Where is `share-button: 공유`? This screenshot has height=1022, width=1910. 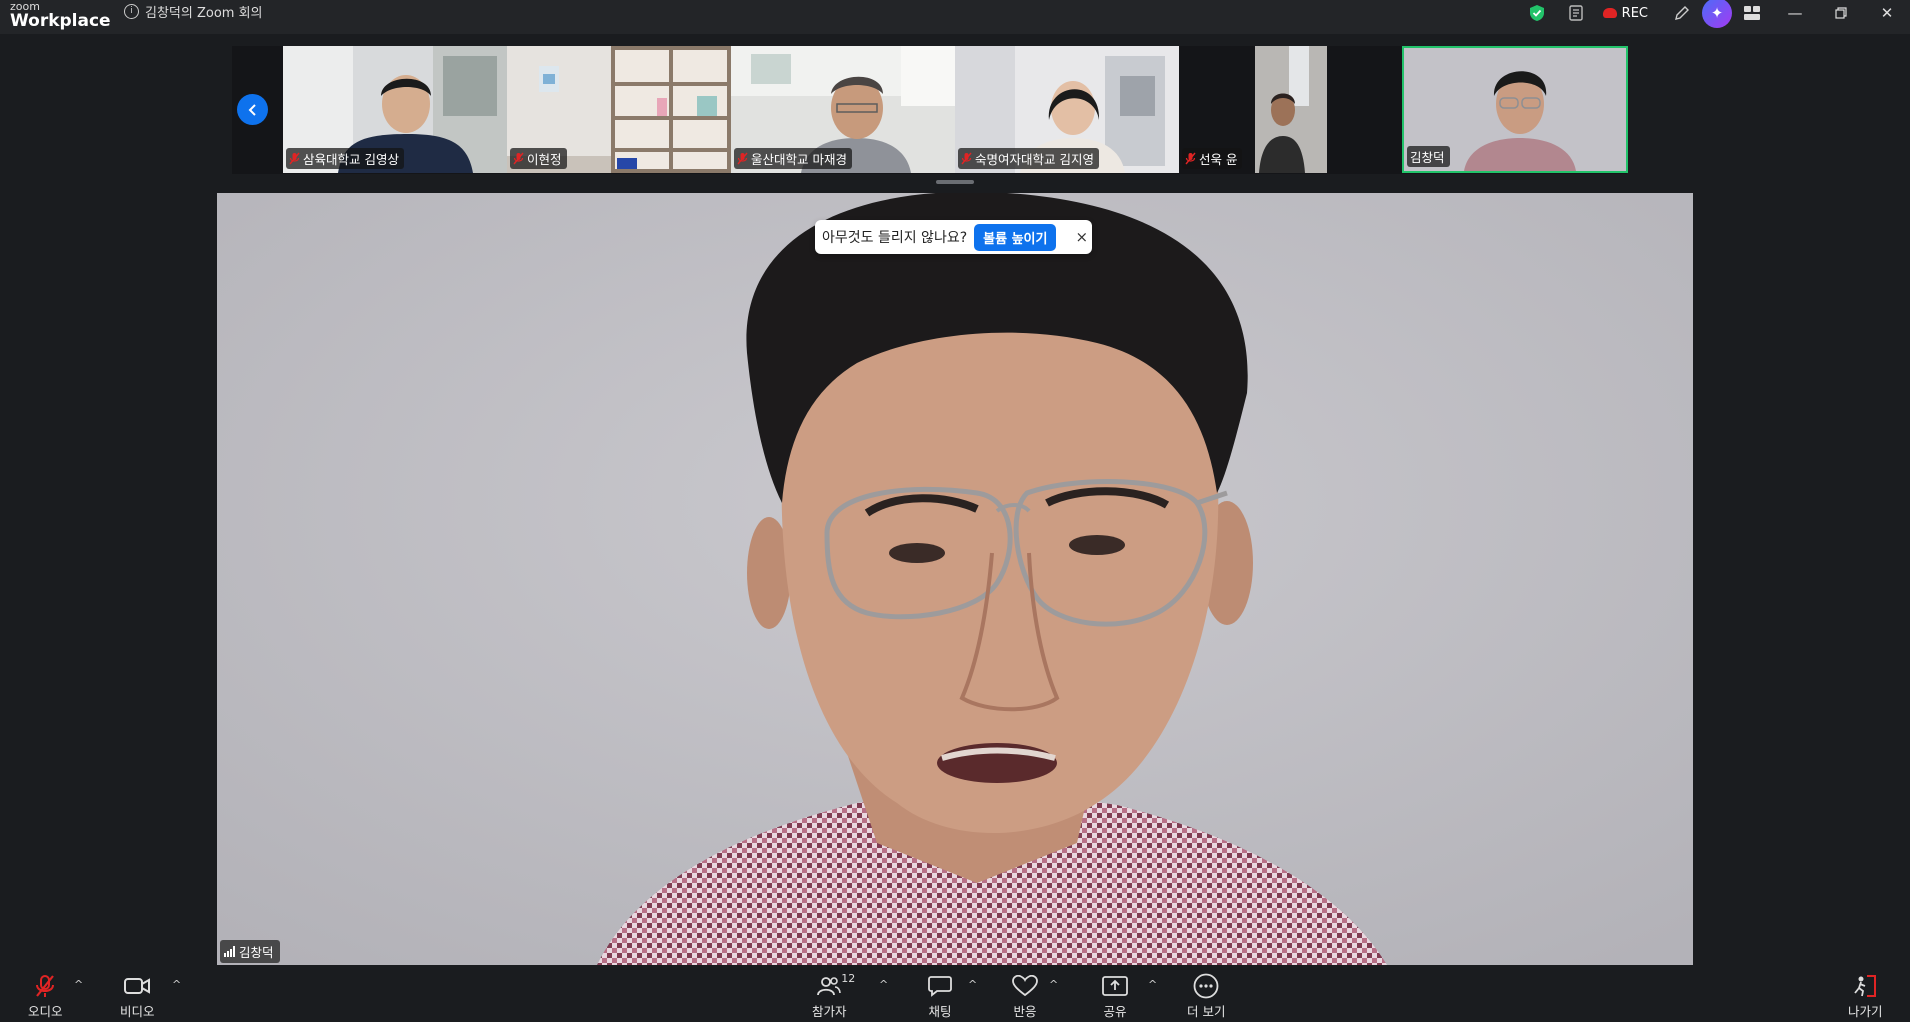 share-button: 공유 is located at coordinates (1115, 997).